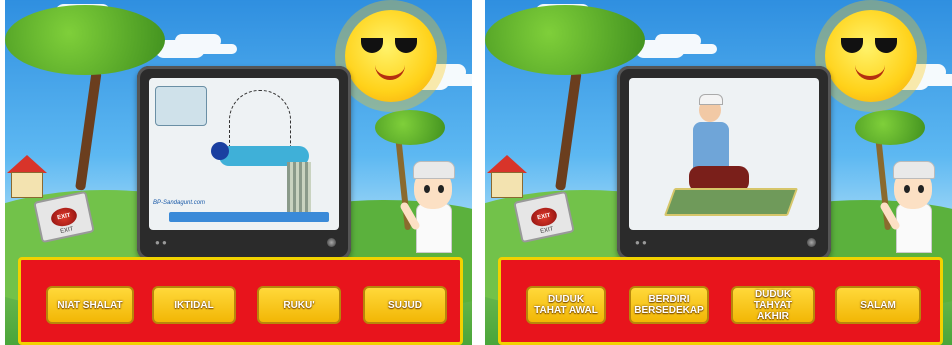 The image size is (952, 345). What do you see at coordinates (878, 305) in the screenshot?
I see `option-salam-button: SALAM` at bounding box center [878, 305].